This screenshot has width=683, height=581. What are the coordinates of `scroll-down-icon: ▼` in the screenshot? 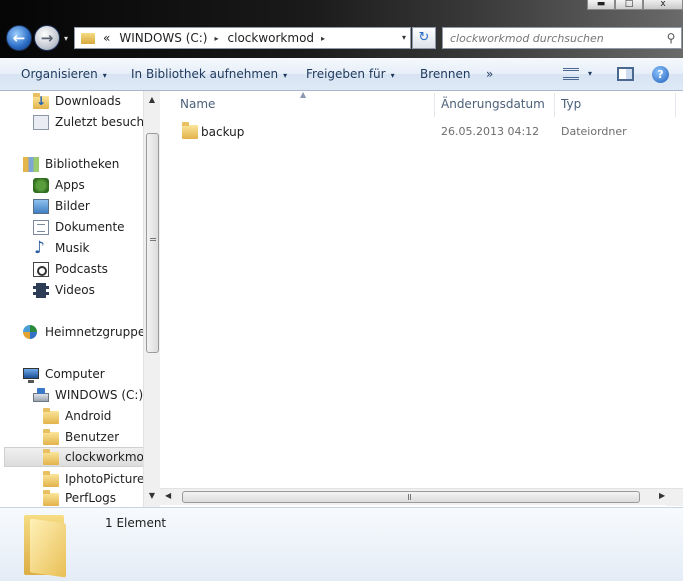 It's located at (152, 495).